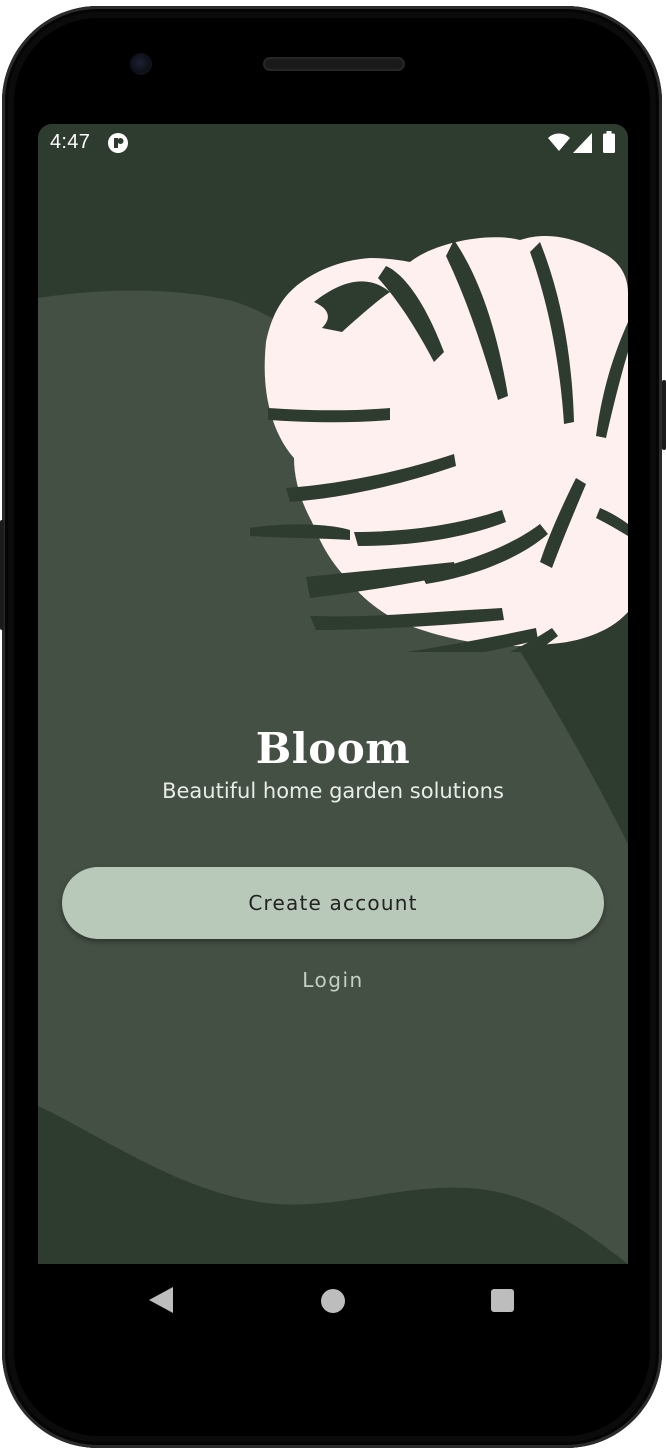  Describe the element at coordinates (2, 575) in the screenshot. I see `volume-button` at that location.